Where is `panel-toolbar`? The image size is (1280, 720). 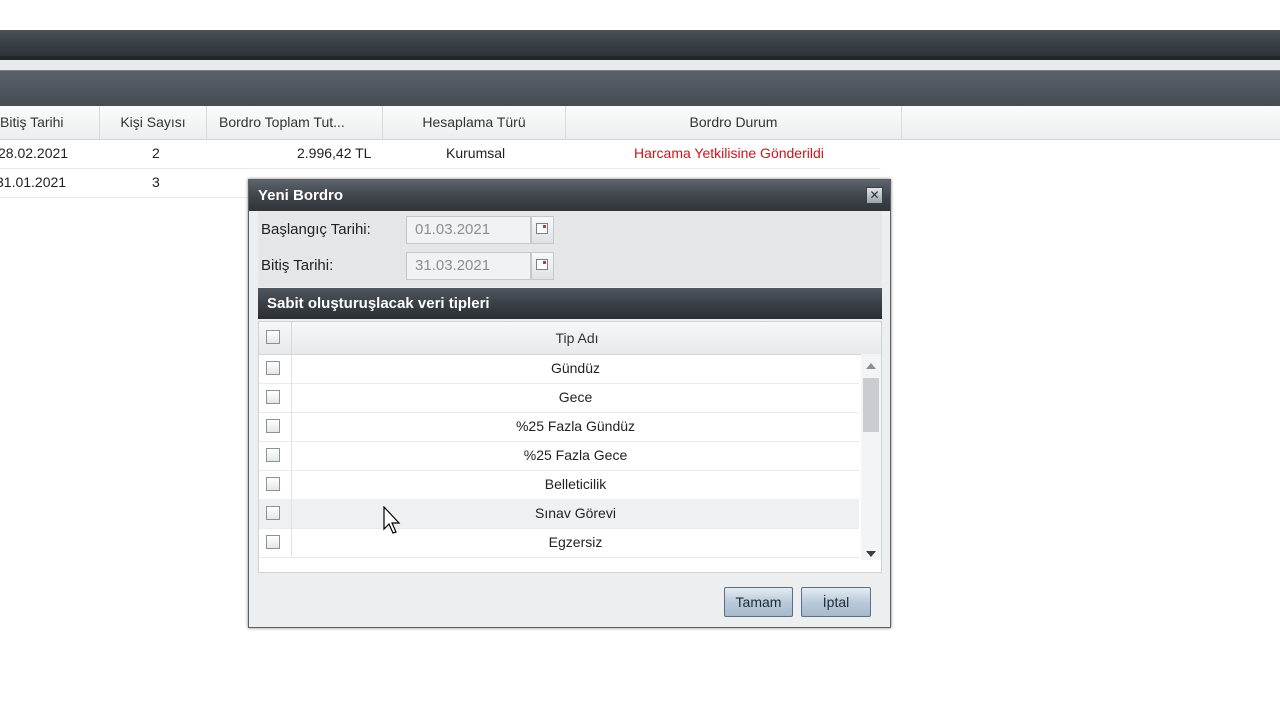
panel-toolbar is located at coordinates (640, 88).